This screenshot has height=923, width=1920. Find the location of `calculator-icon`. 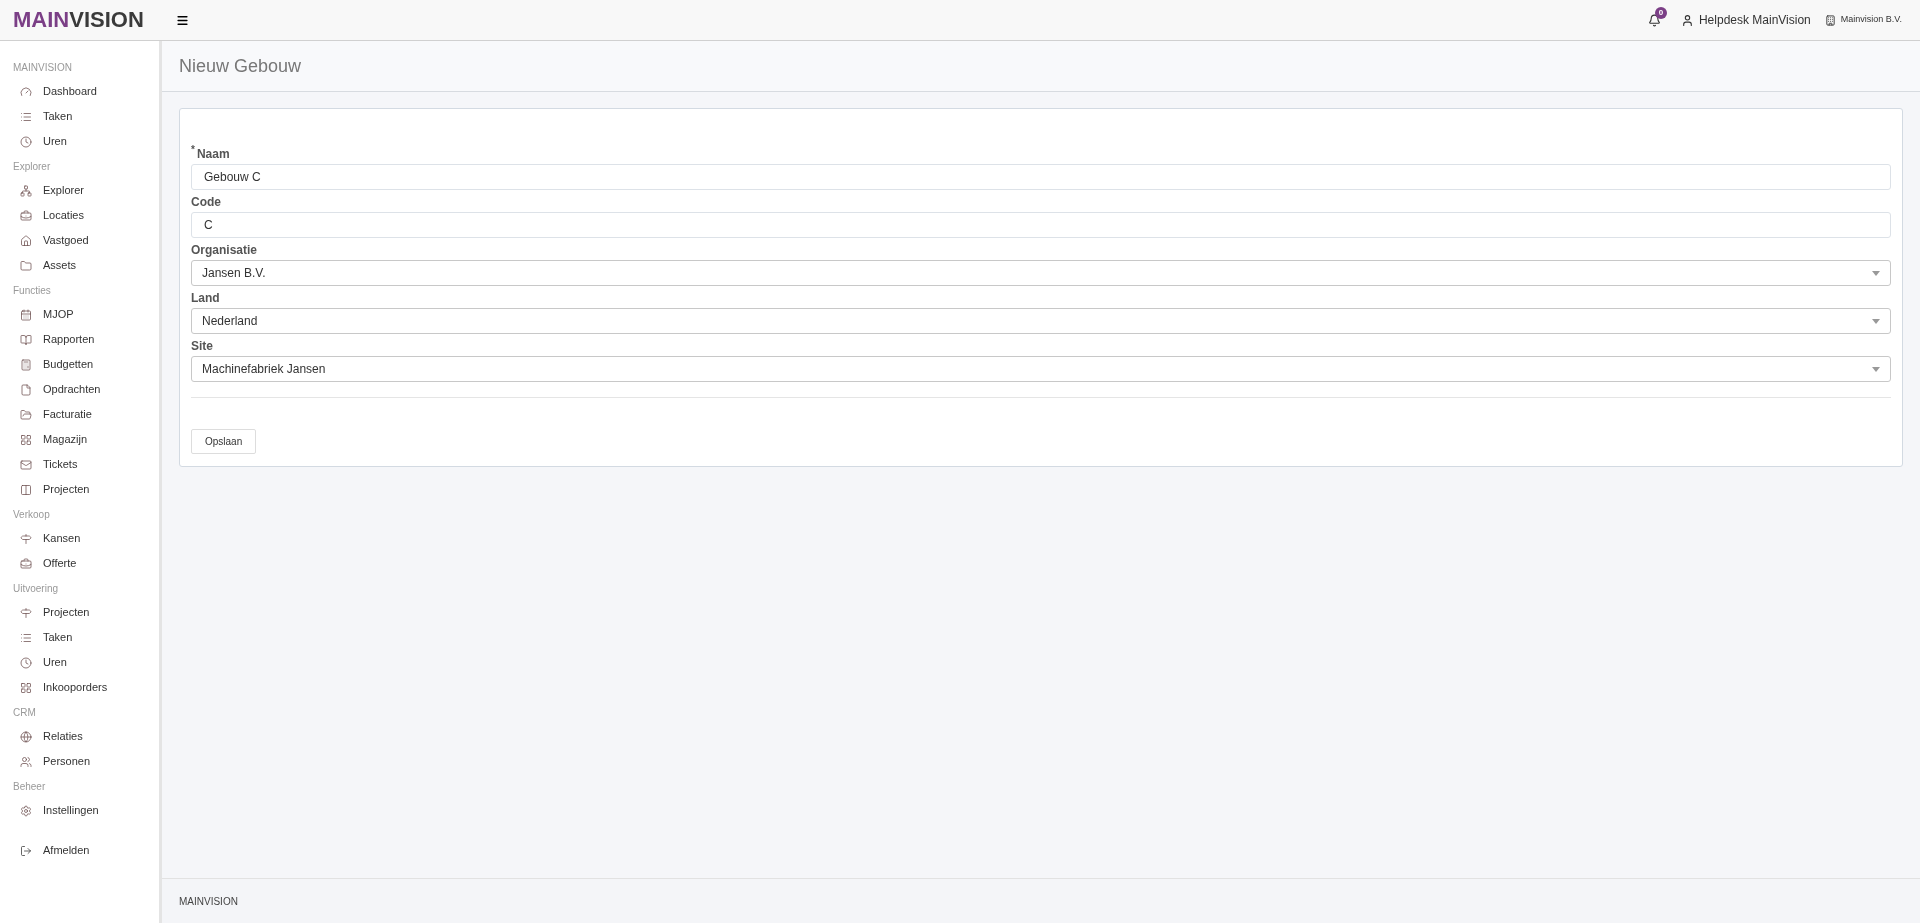

calculator-icon is located at coordinates (26, 364).